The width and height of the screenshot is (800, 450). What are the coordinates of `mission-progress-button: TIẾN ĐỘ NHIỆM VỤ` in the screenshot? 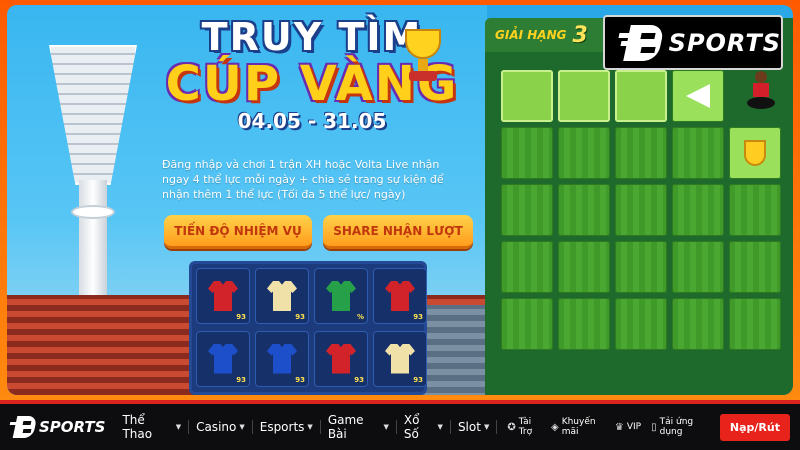 It's located at (238, 232).